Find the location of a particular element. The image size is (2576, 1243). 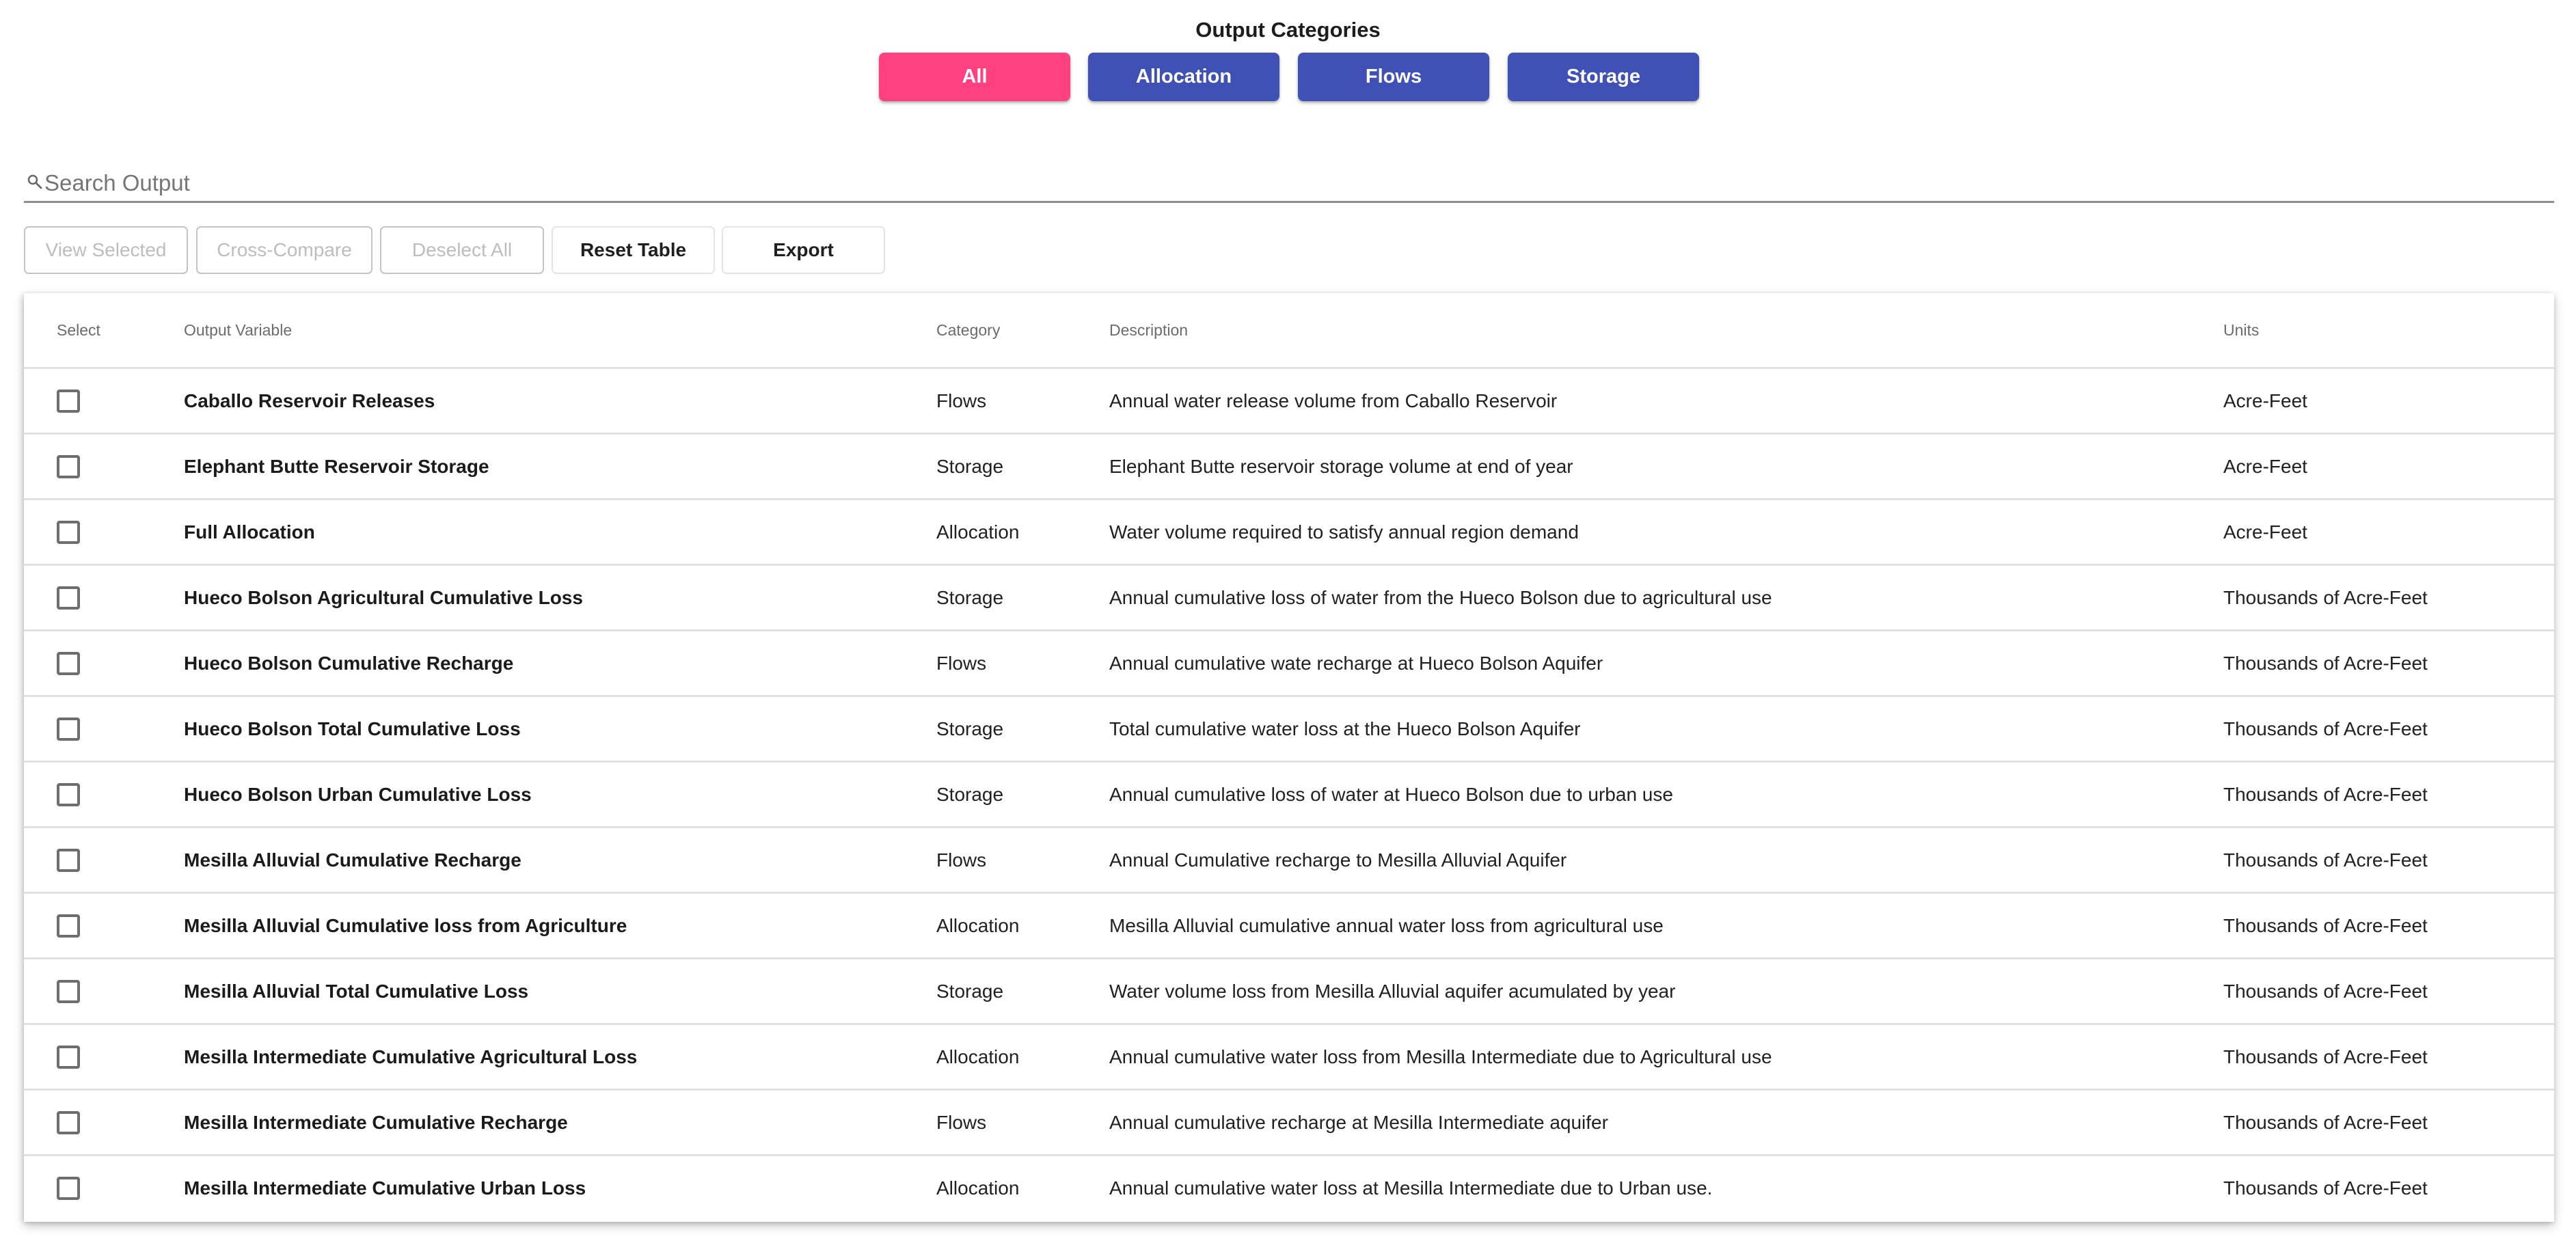

category-button-all: All is located at coordinates (975, 77).